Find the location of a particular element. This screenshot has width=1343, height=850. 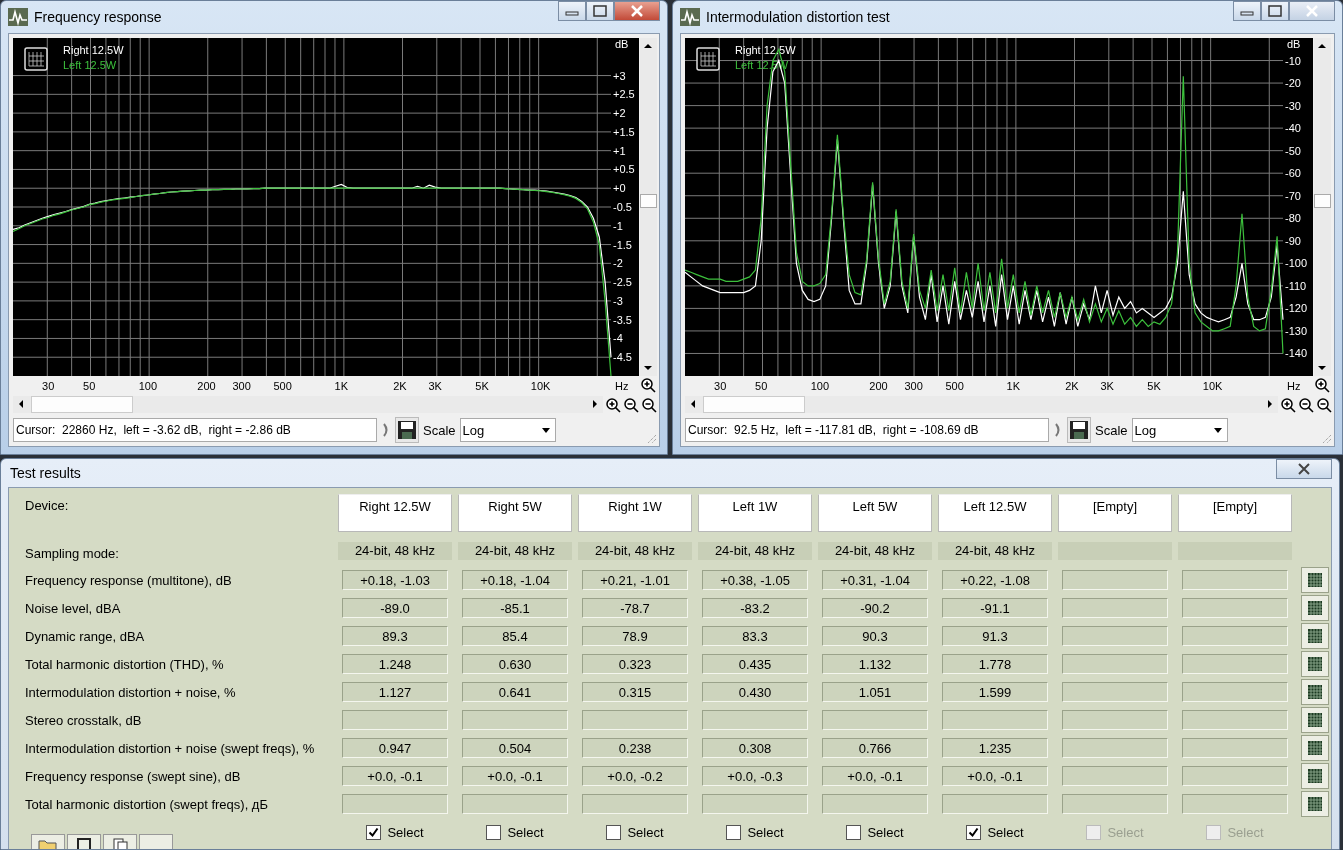

table-cell: 0.504 is located at coordinates (515, 748).